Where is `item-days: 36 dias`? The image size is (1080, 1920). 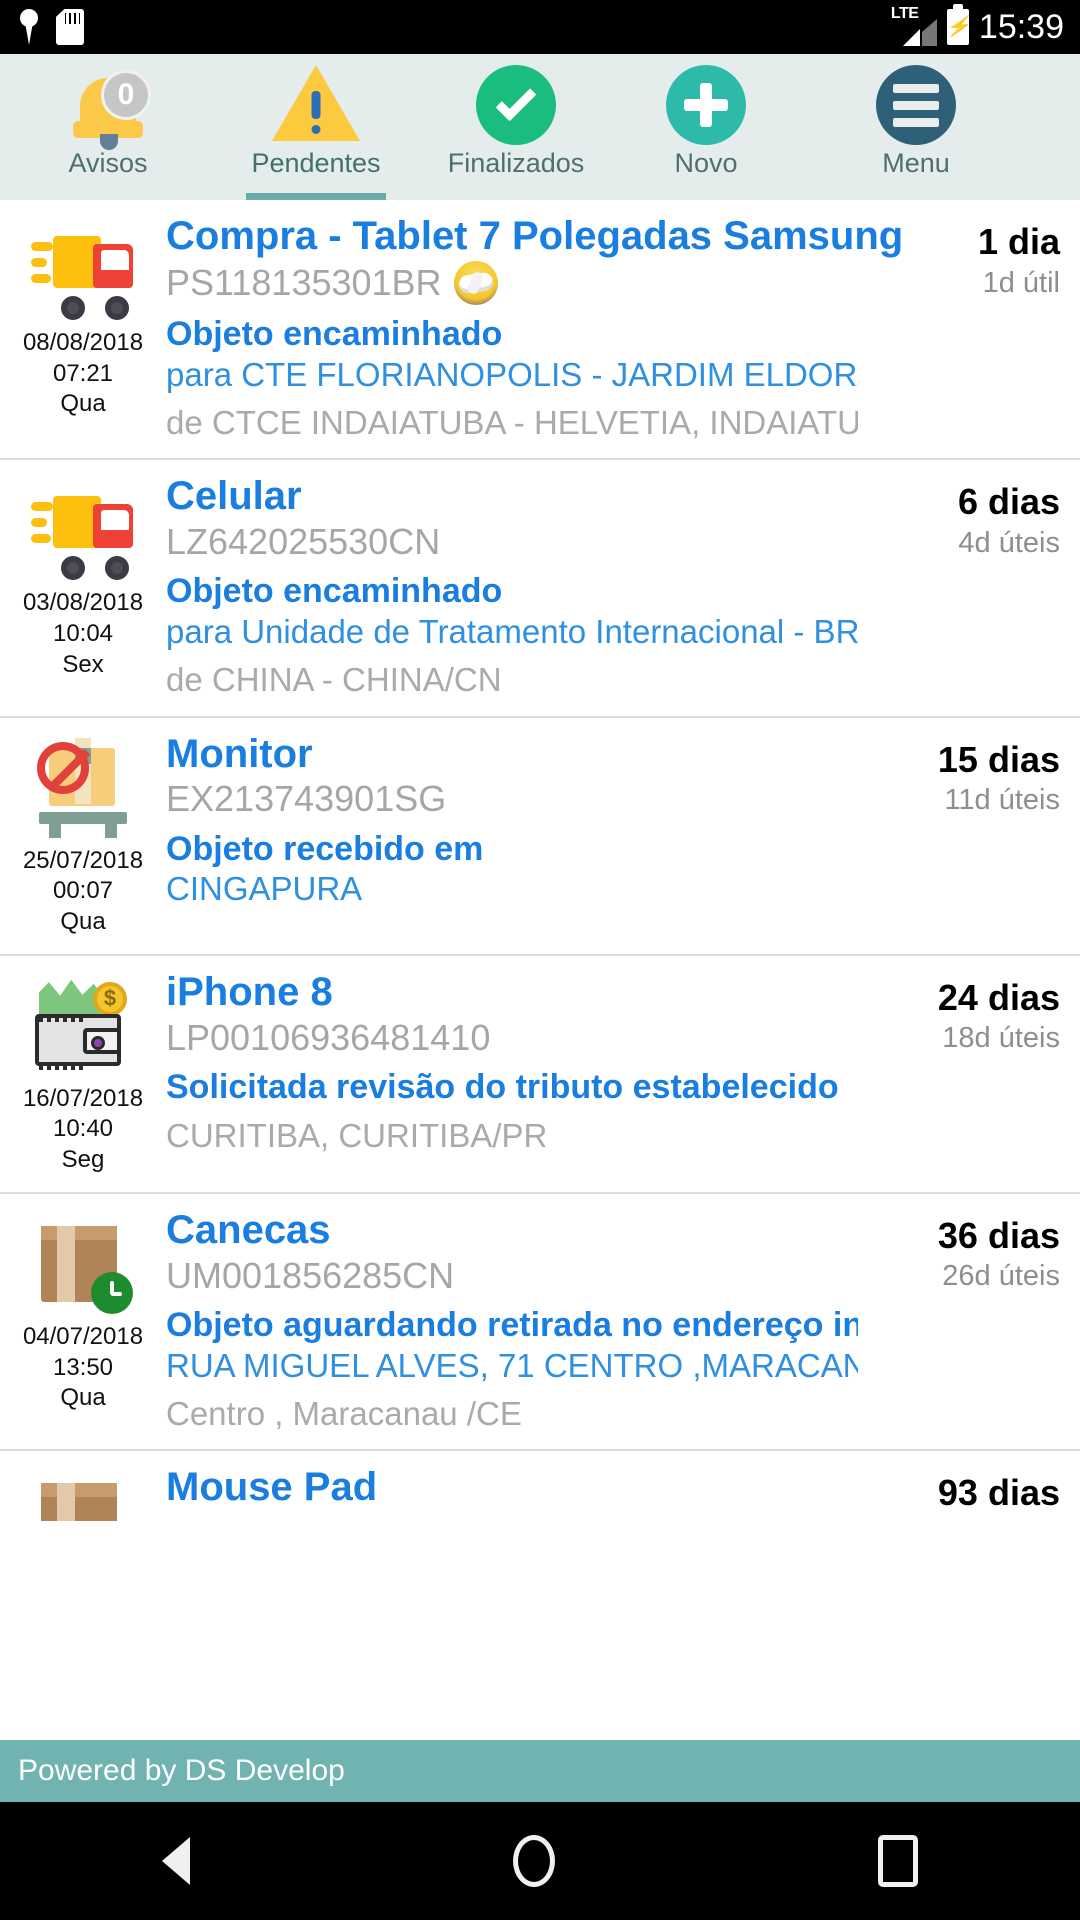
item-days: 36 dias is located at coordinates (998, 1235).